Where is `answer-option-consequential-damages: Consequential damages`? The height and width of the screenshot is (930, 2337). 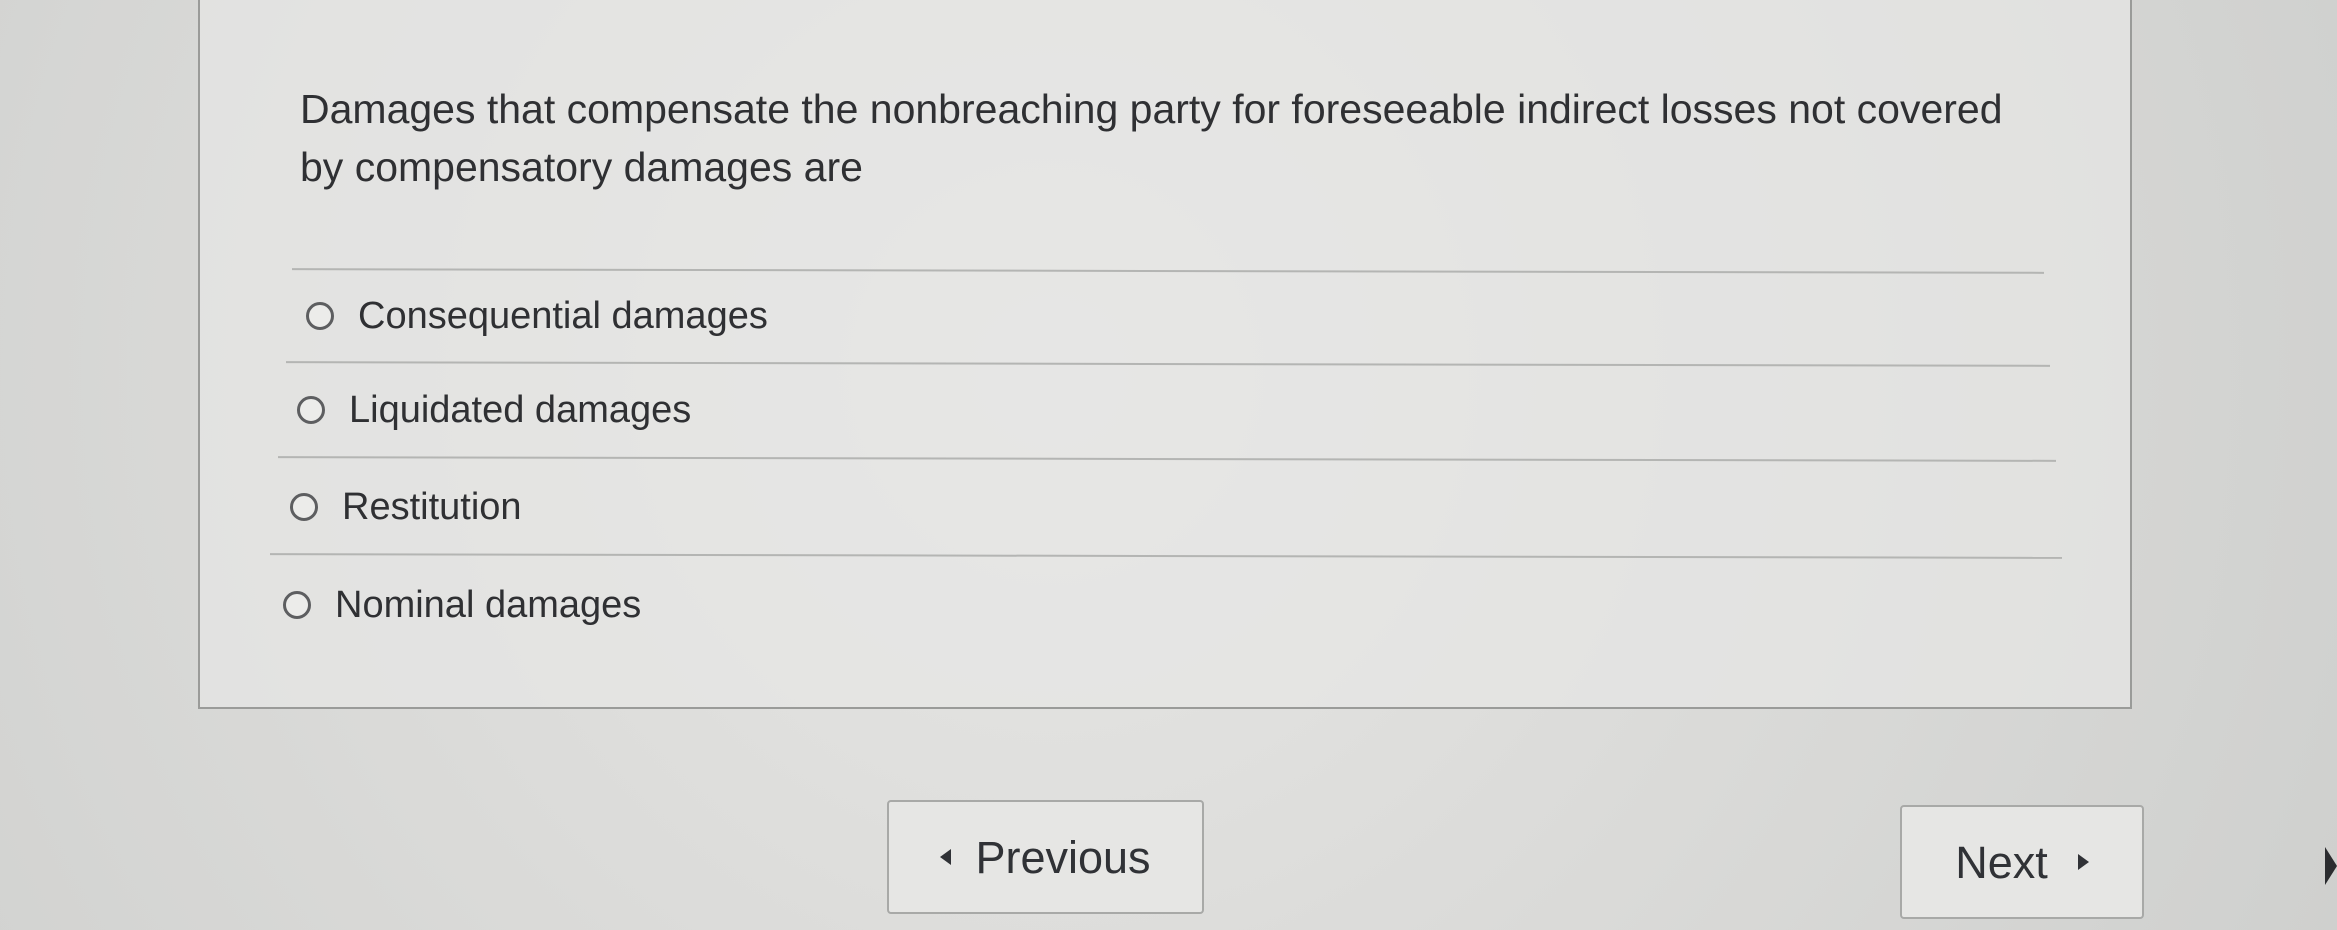 answer-option-consequential-damages: Consequential damages is located at coordinates (537, 316).